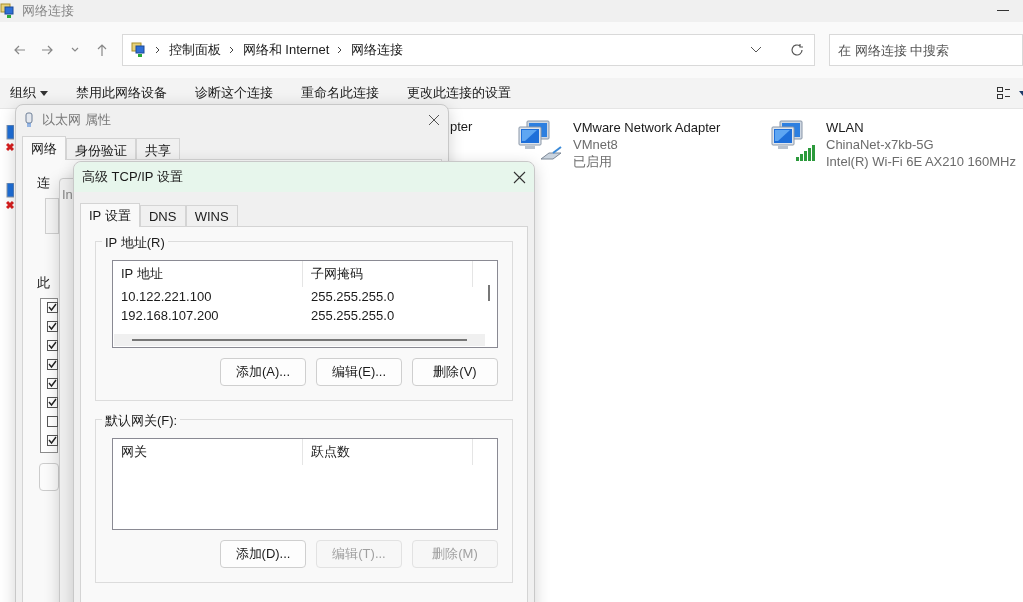 This screenshot has height=602, width=1023. I want to click on list-view: 网关 跃点数, so click(305, 484).